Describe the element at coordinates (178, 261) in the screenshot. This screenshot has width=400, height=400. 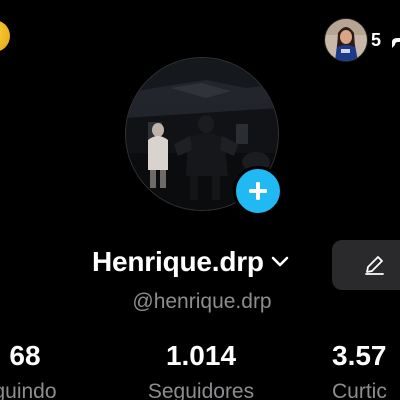
I see `username: Henrique.drp` at that location.